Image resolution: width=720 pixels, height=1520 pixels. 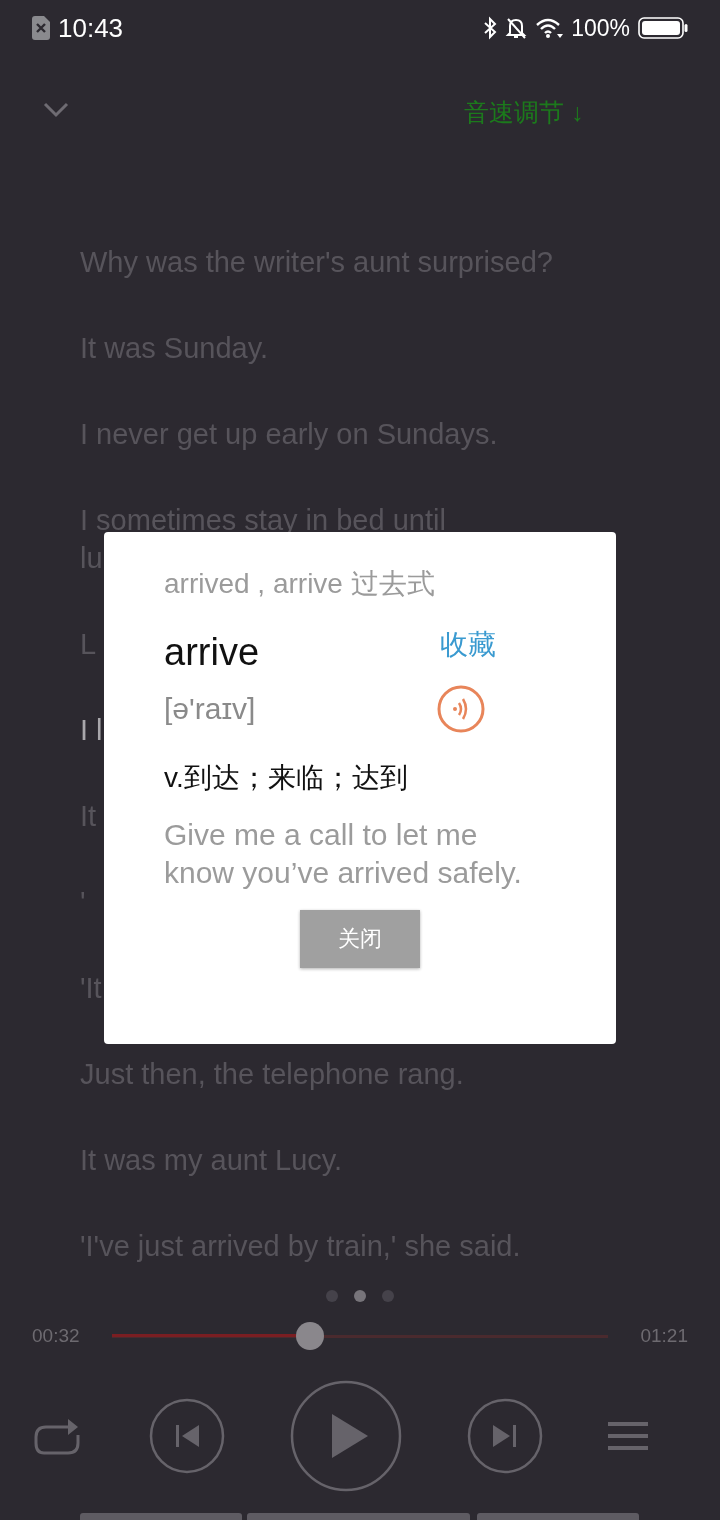 What do you see at coordinates (664, 1336) in the screenshot?
I see `total-duration: 01:21` at bounding box center [664, 1336].